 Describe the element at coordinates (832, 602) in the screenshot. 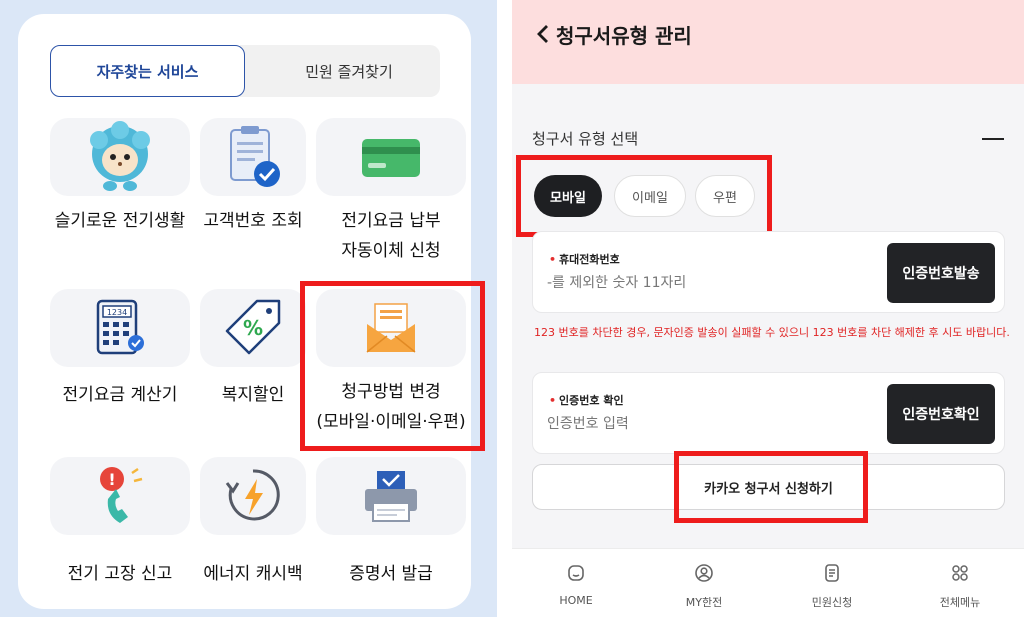

I see `nav-label: 민원신청` at that location.